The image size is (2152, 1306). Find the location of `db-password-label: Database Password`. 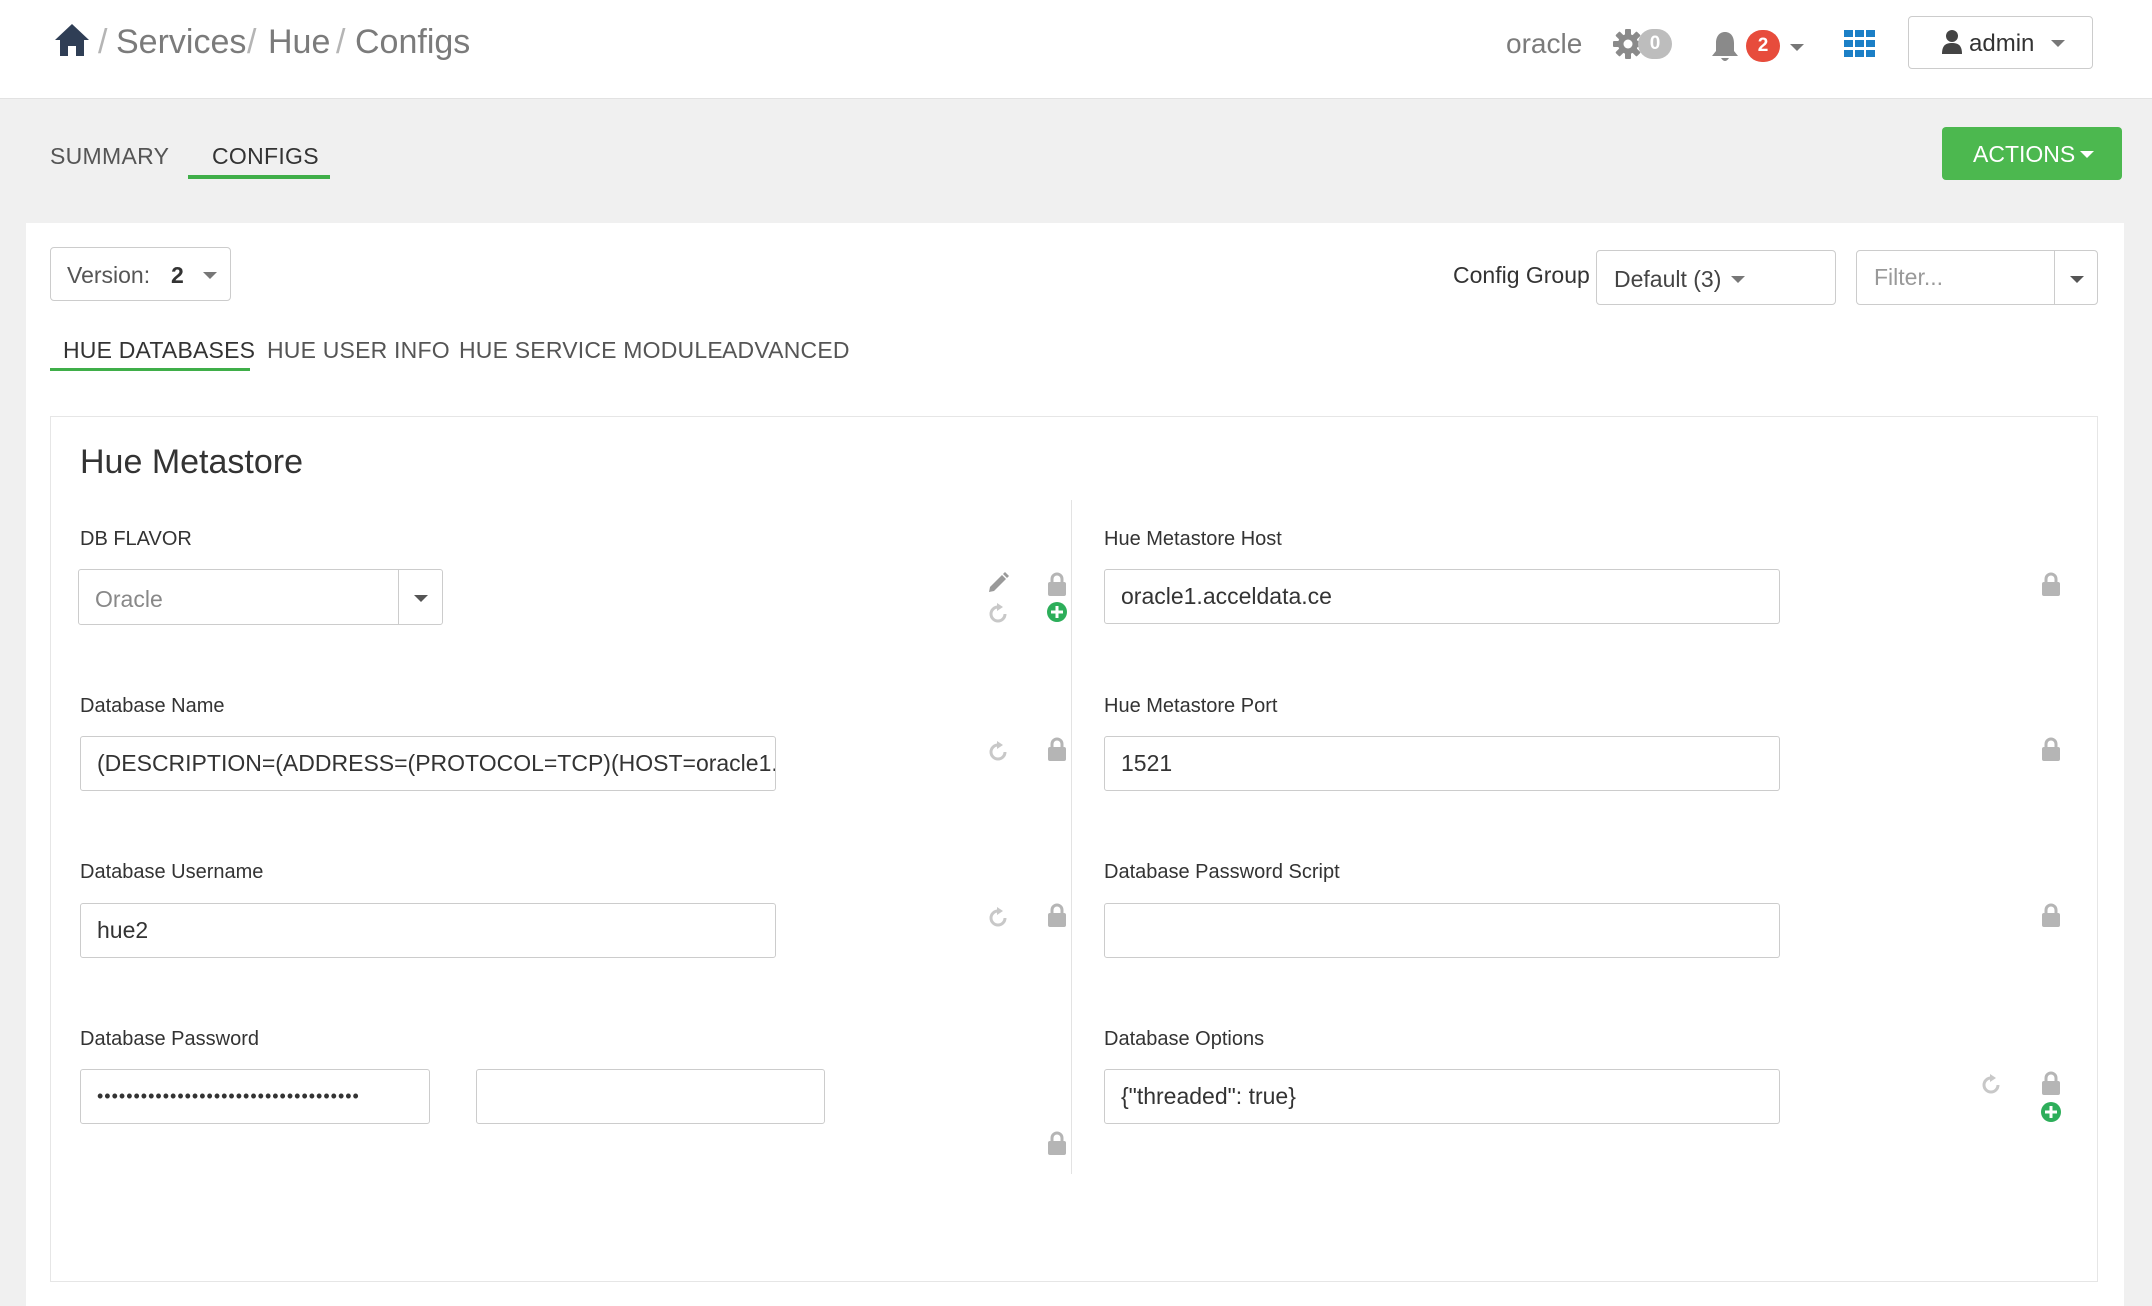

db-password-label: Database Password is located at coordinates (169, 1039).